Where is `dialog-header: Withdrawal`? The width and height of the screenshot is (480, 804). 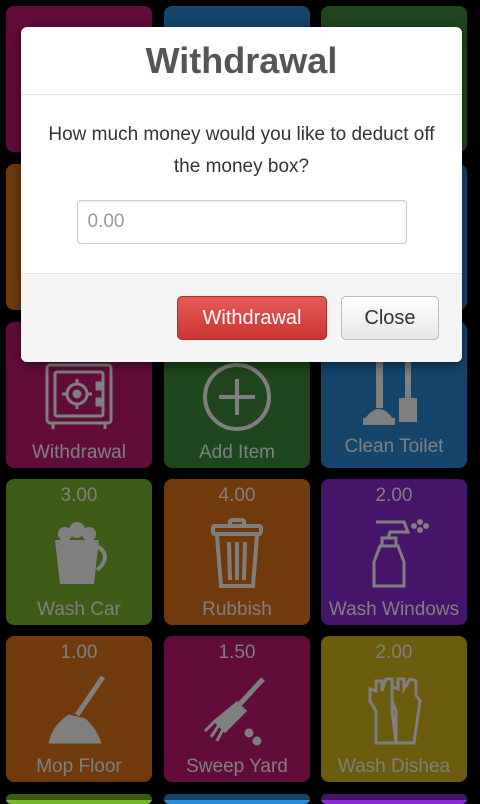
dialog-header: Withdrawal is located at coordinates (241, 61).